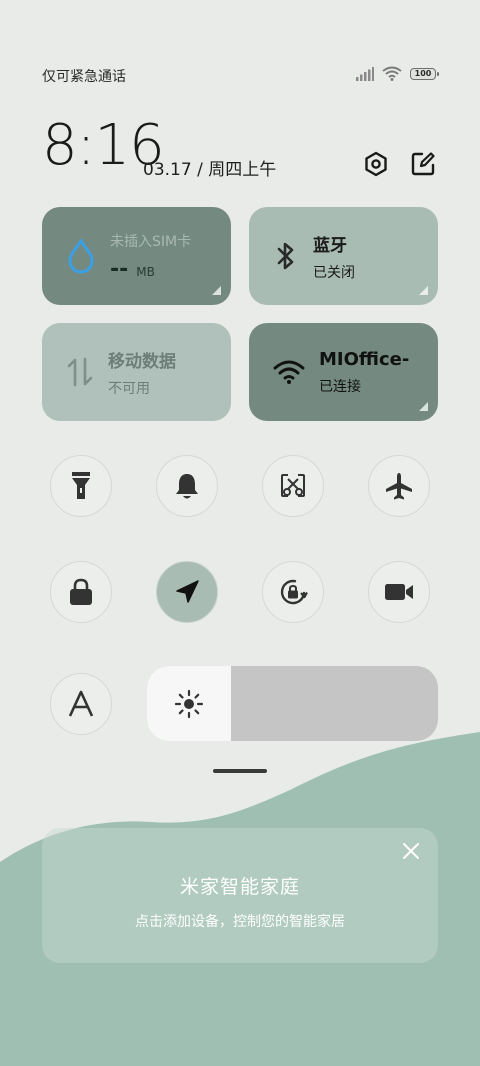 The height and width of the screenshot is (1066, 480). What do you see at coordinates (136, 256) in the screenshot?
I see `sim-data-tile: 未插入SIM卡 -- MB` at bounding box center [136, 256].